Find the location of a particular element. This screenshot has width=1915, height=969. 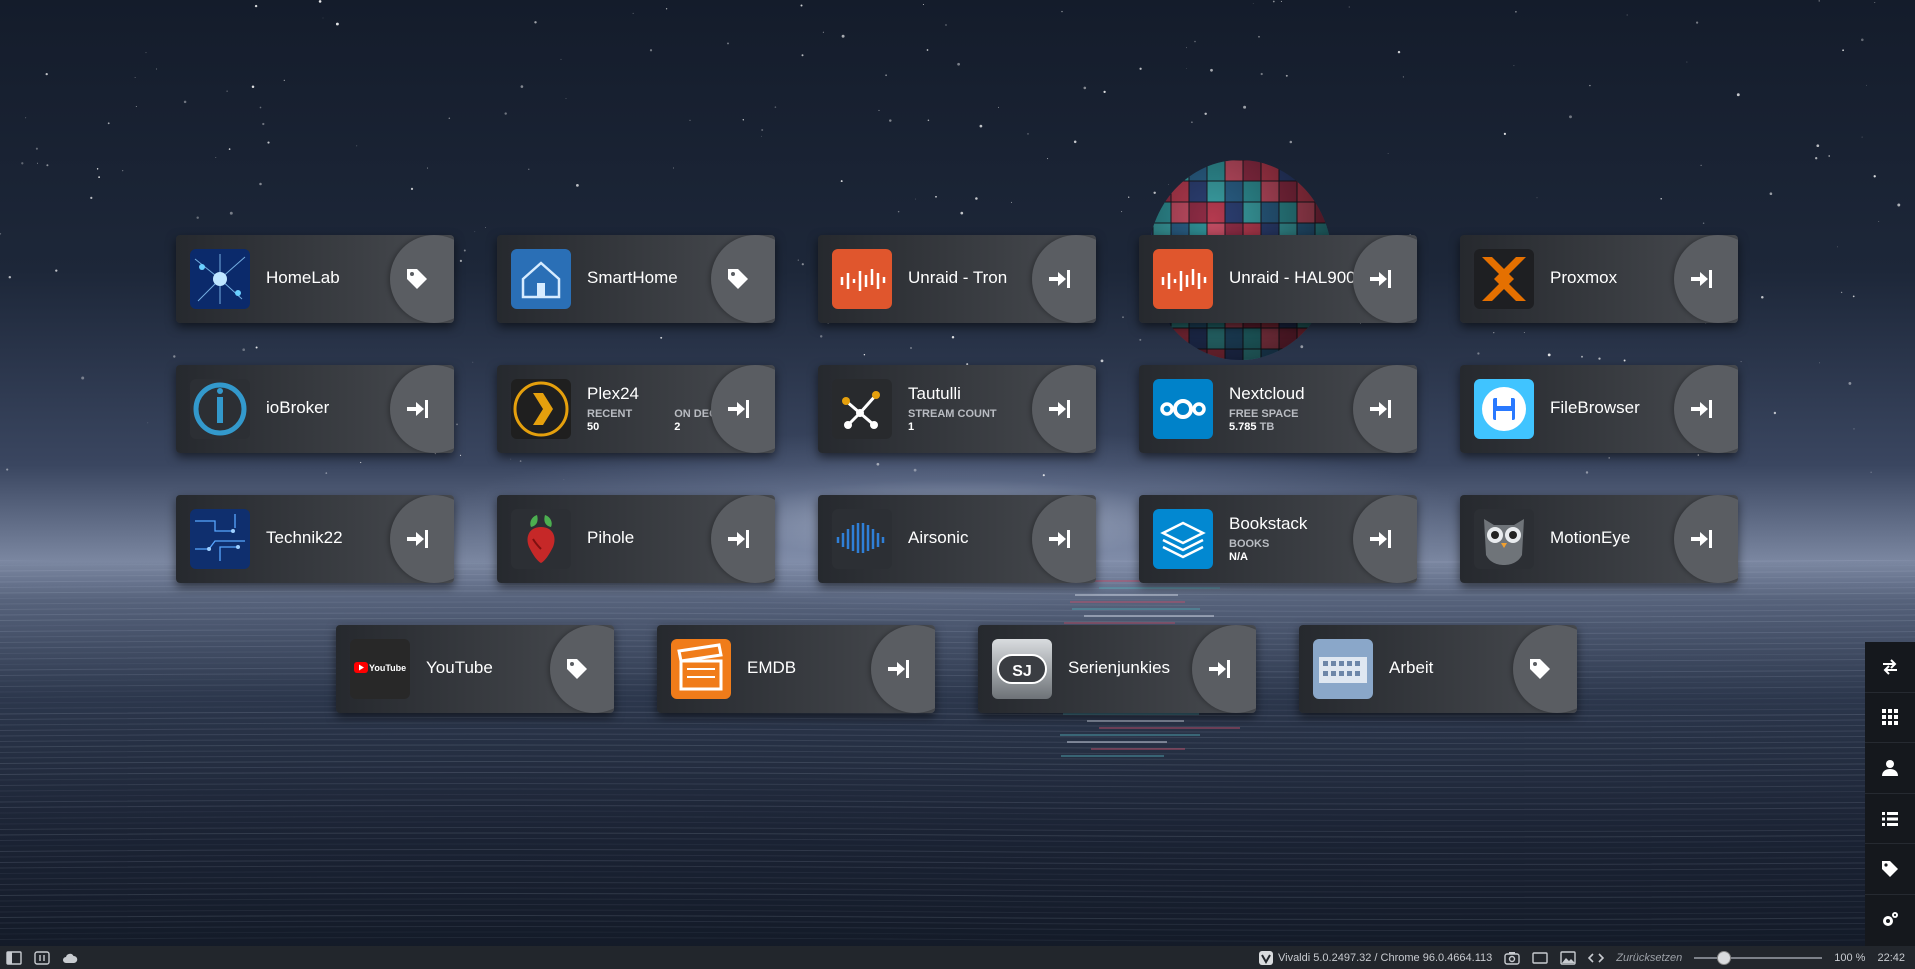

app-tile-iobroker: ioBroker is located at coordinates (315, 409).